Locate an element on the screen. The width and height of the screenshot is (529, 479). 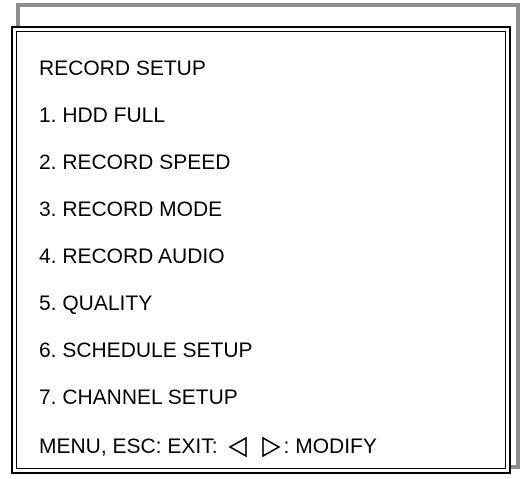
menu-item-channel-setup: 7. CHANNEL SETUP is located at coordinates (146, 397).